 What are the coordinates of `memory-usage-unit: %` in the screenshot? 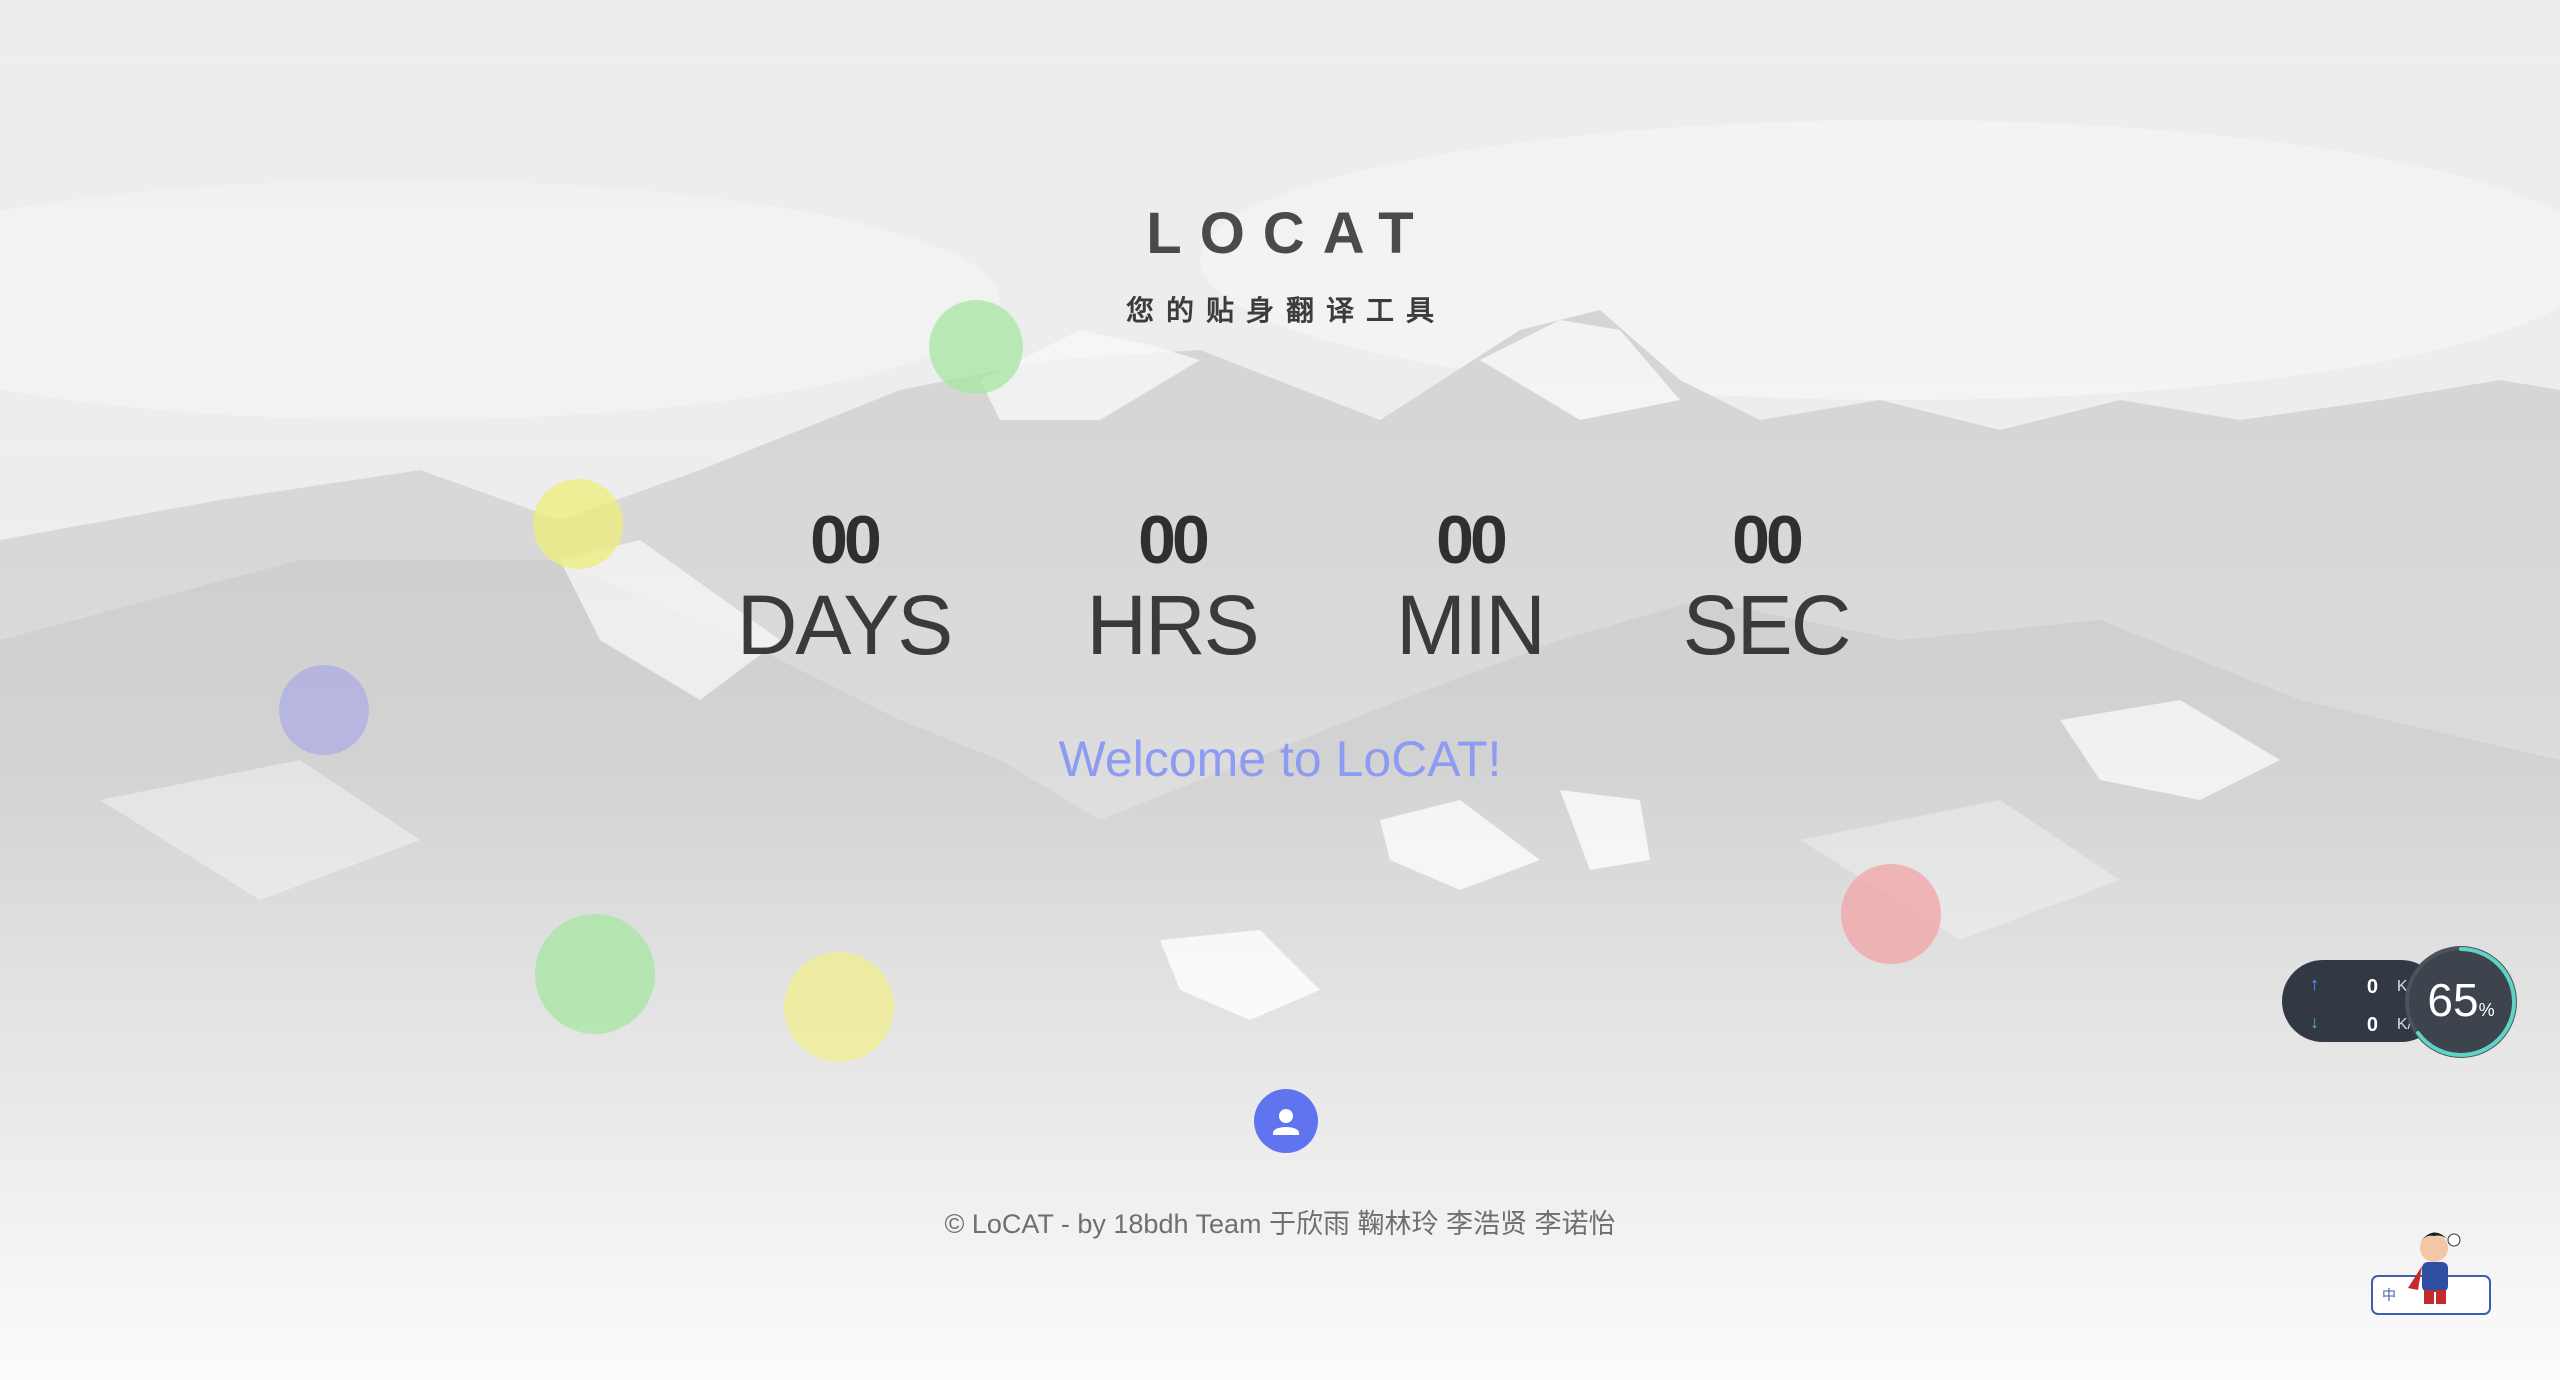 It's located at (2486, 1010).